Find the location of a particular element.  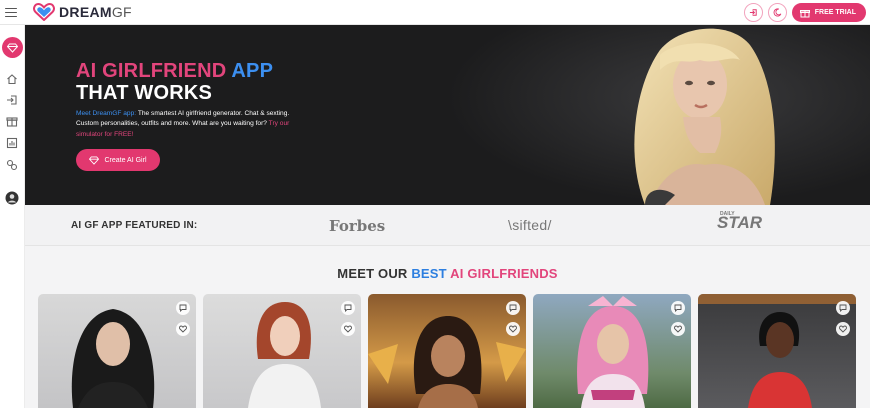

daily-star-small-text: DAILY is located at coordinates (727, 214).